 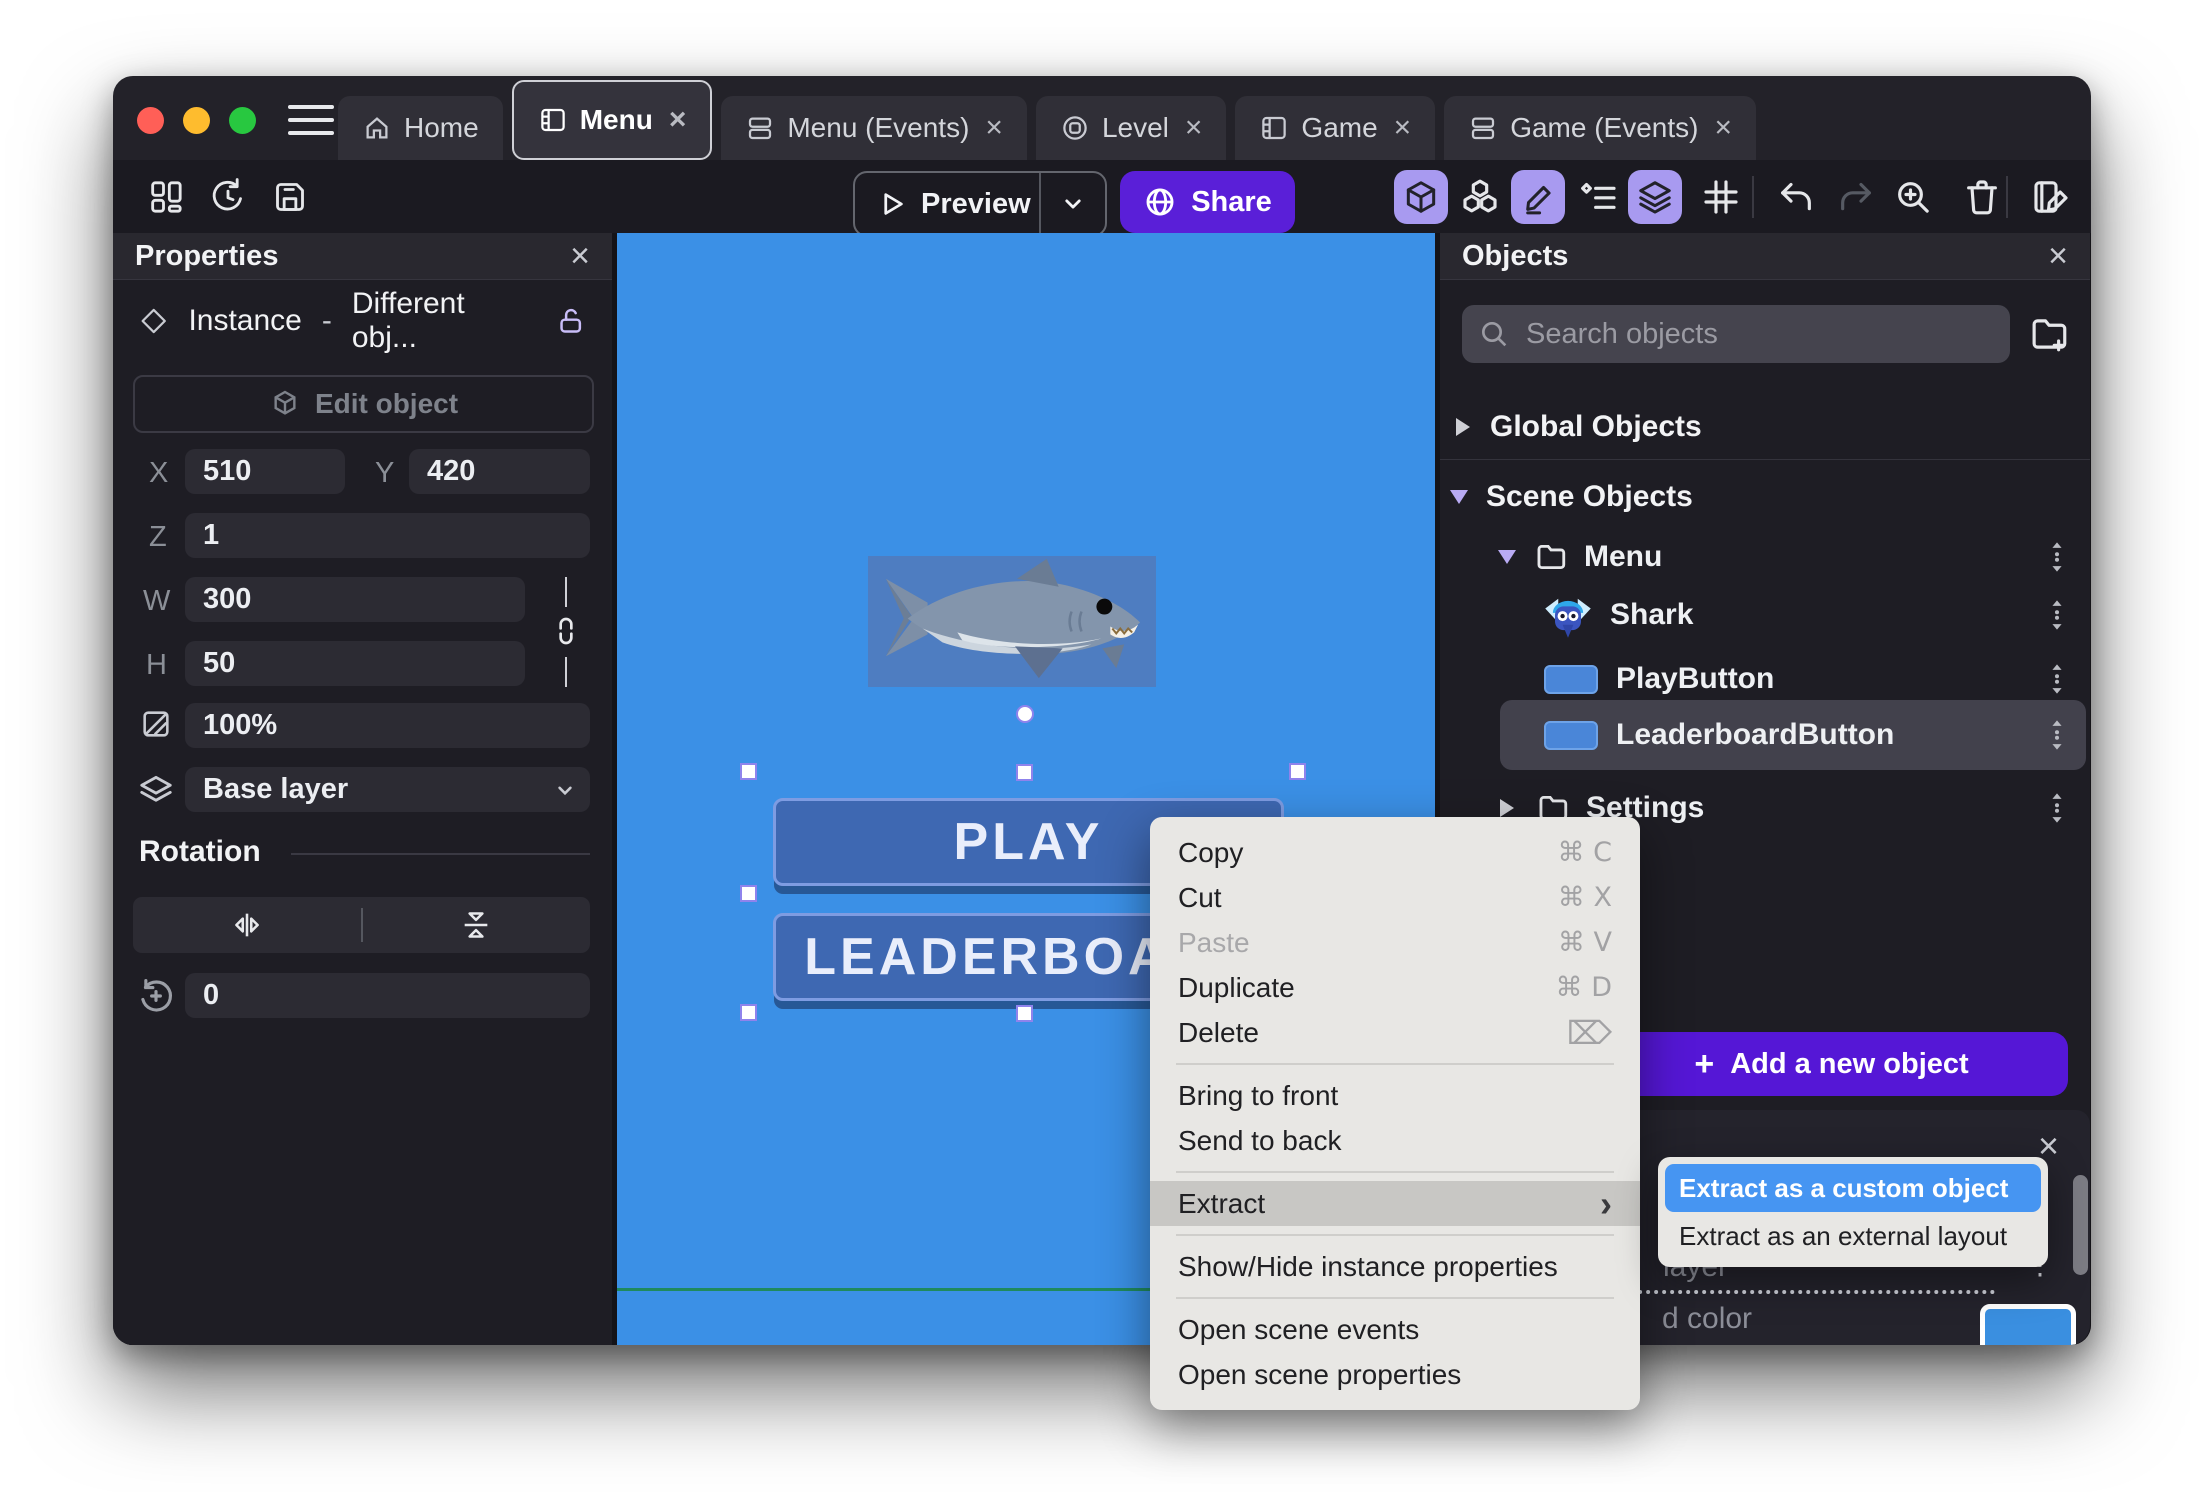 I want to click on selection-handle-top-right, so click(x=1297, y=771).